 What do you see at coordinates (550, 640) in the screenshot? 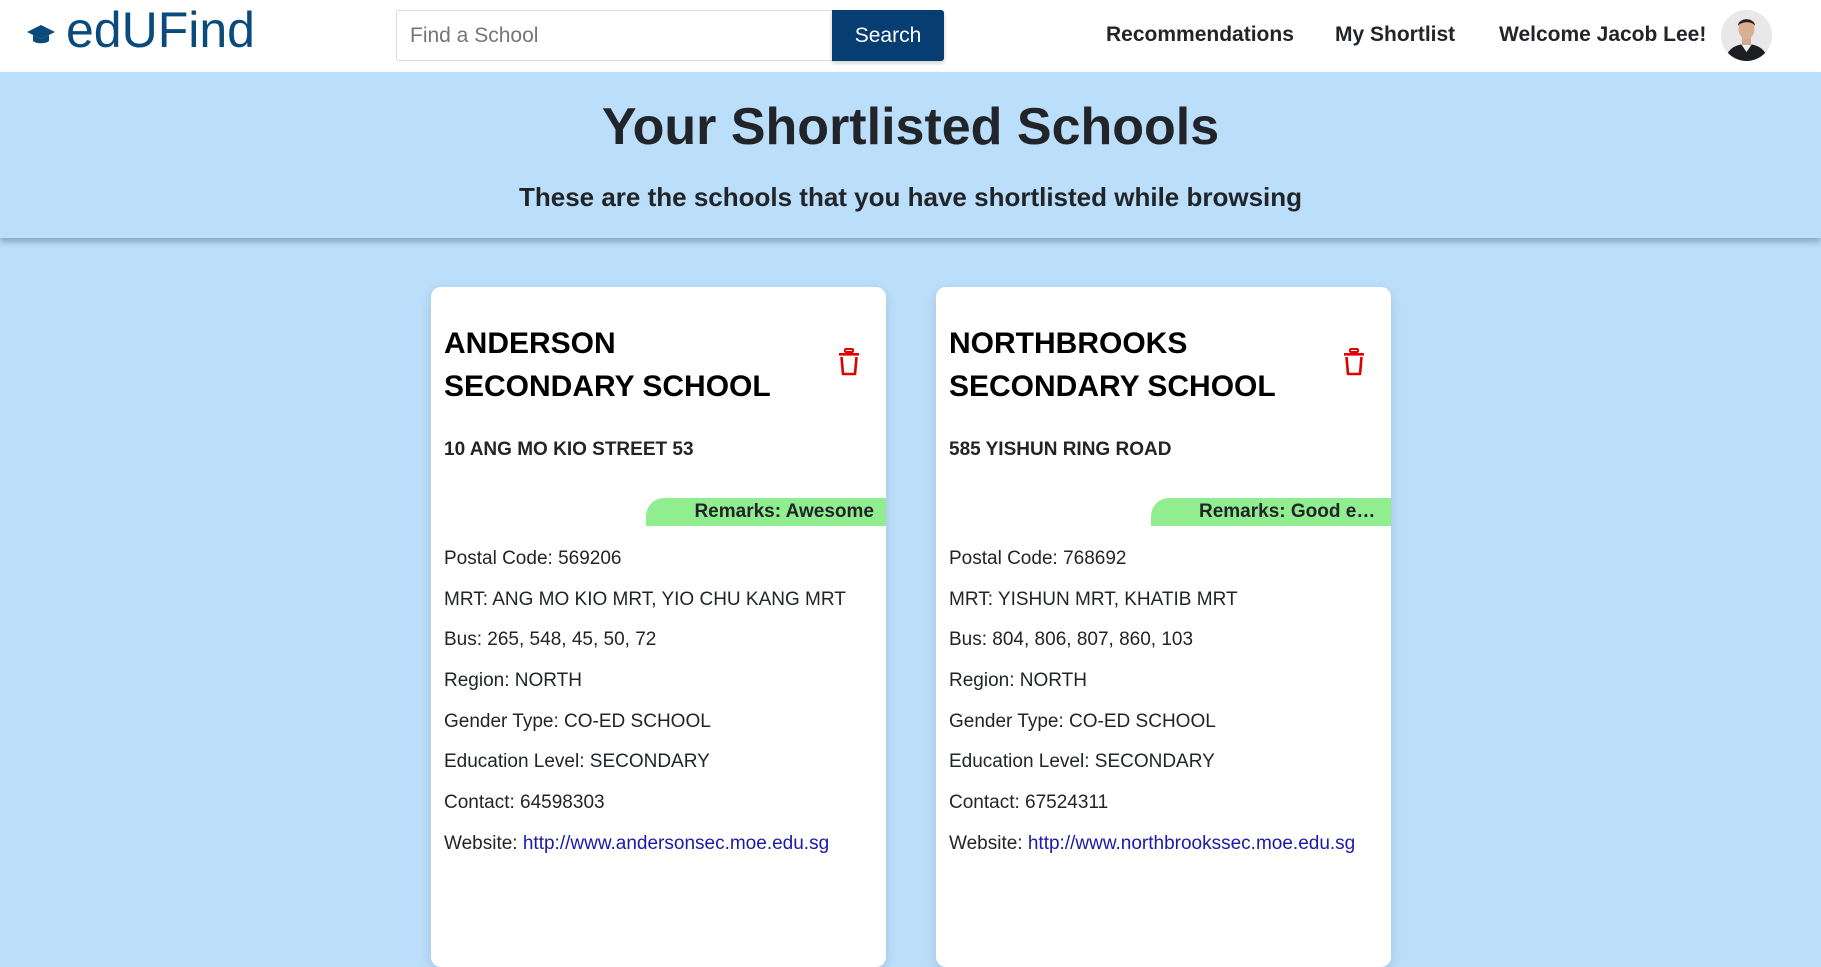
I see `bus-services: Bus: 265, 548, 45, 50, 72` at bounding box center [550, 640].